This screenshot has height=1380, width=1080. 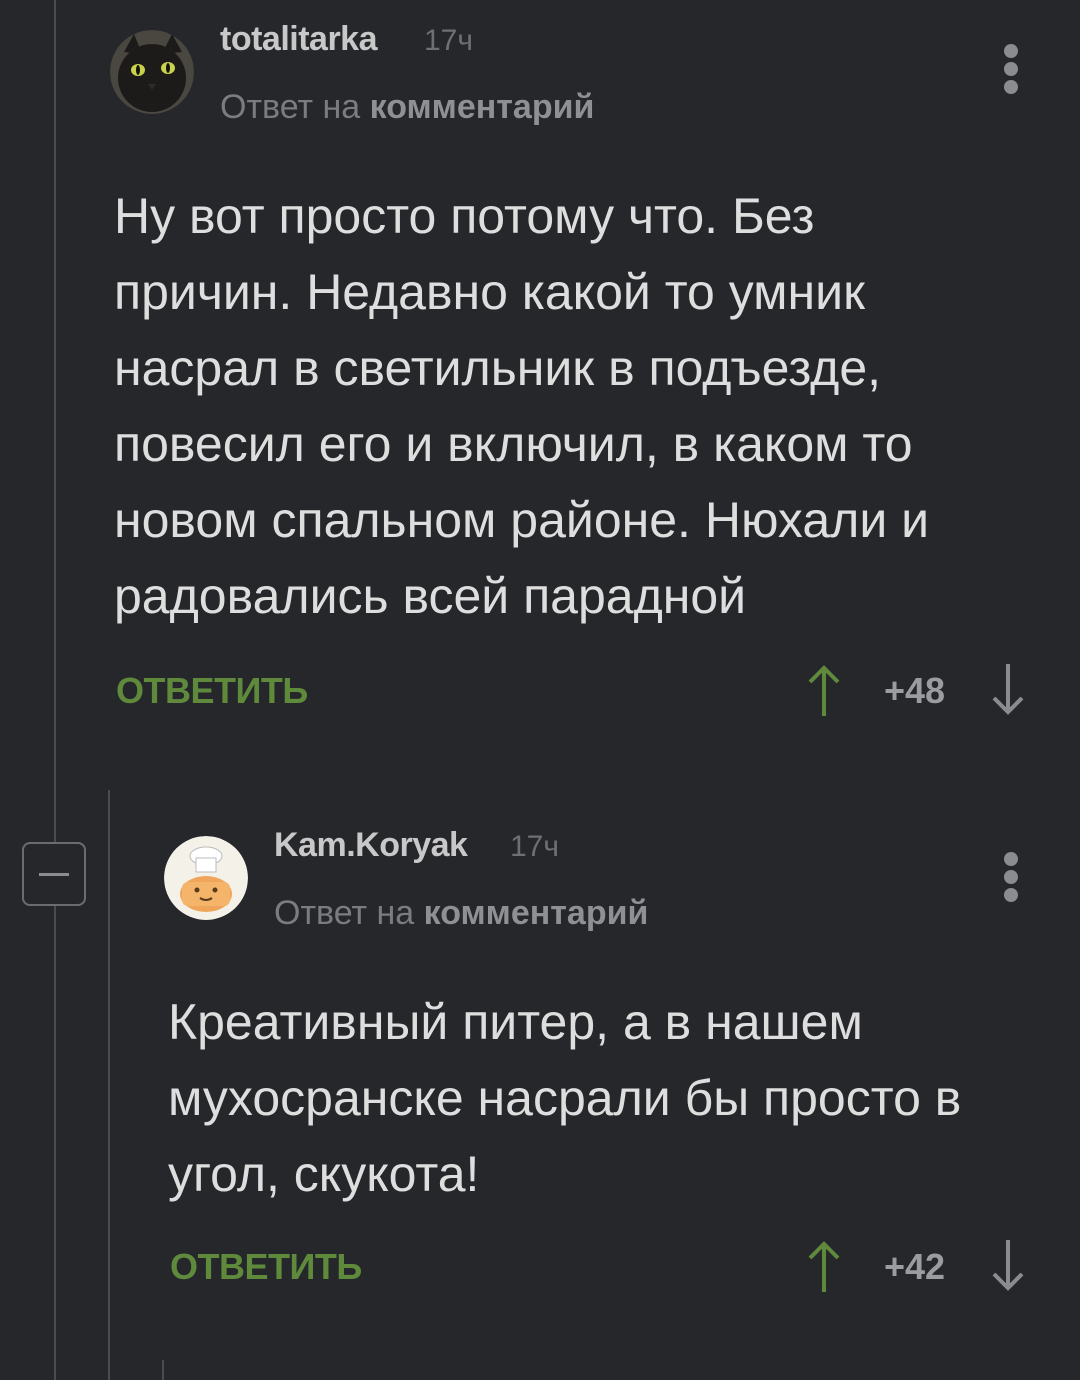 I want to click on minus-icon, so click(x=54, y=874).